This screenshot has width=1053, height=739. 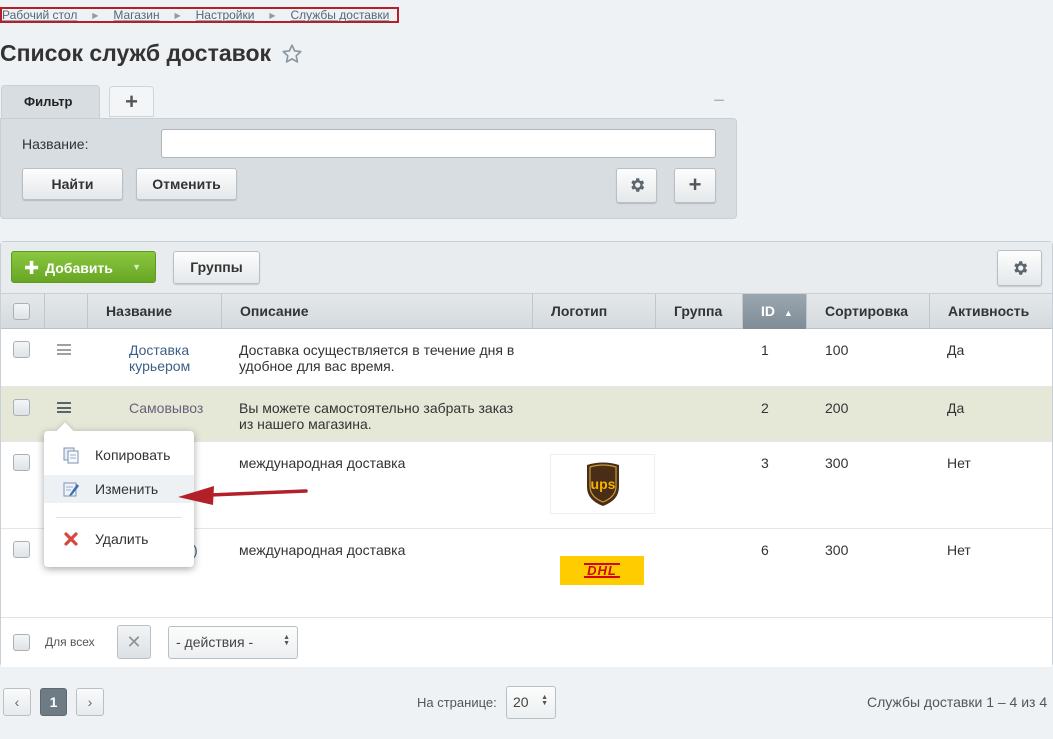 I want to click on column-header-name: Название, so click(x=155, y=311).